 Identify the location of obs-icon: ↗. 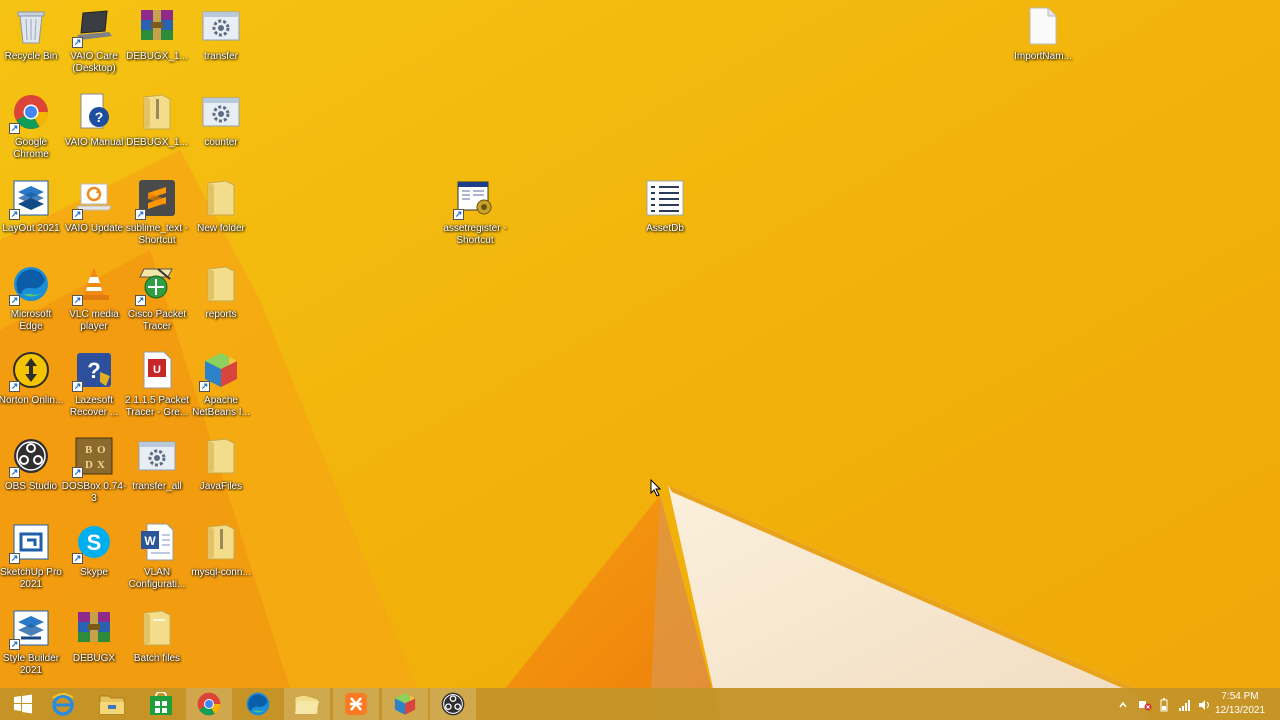
(30, 457).